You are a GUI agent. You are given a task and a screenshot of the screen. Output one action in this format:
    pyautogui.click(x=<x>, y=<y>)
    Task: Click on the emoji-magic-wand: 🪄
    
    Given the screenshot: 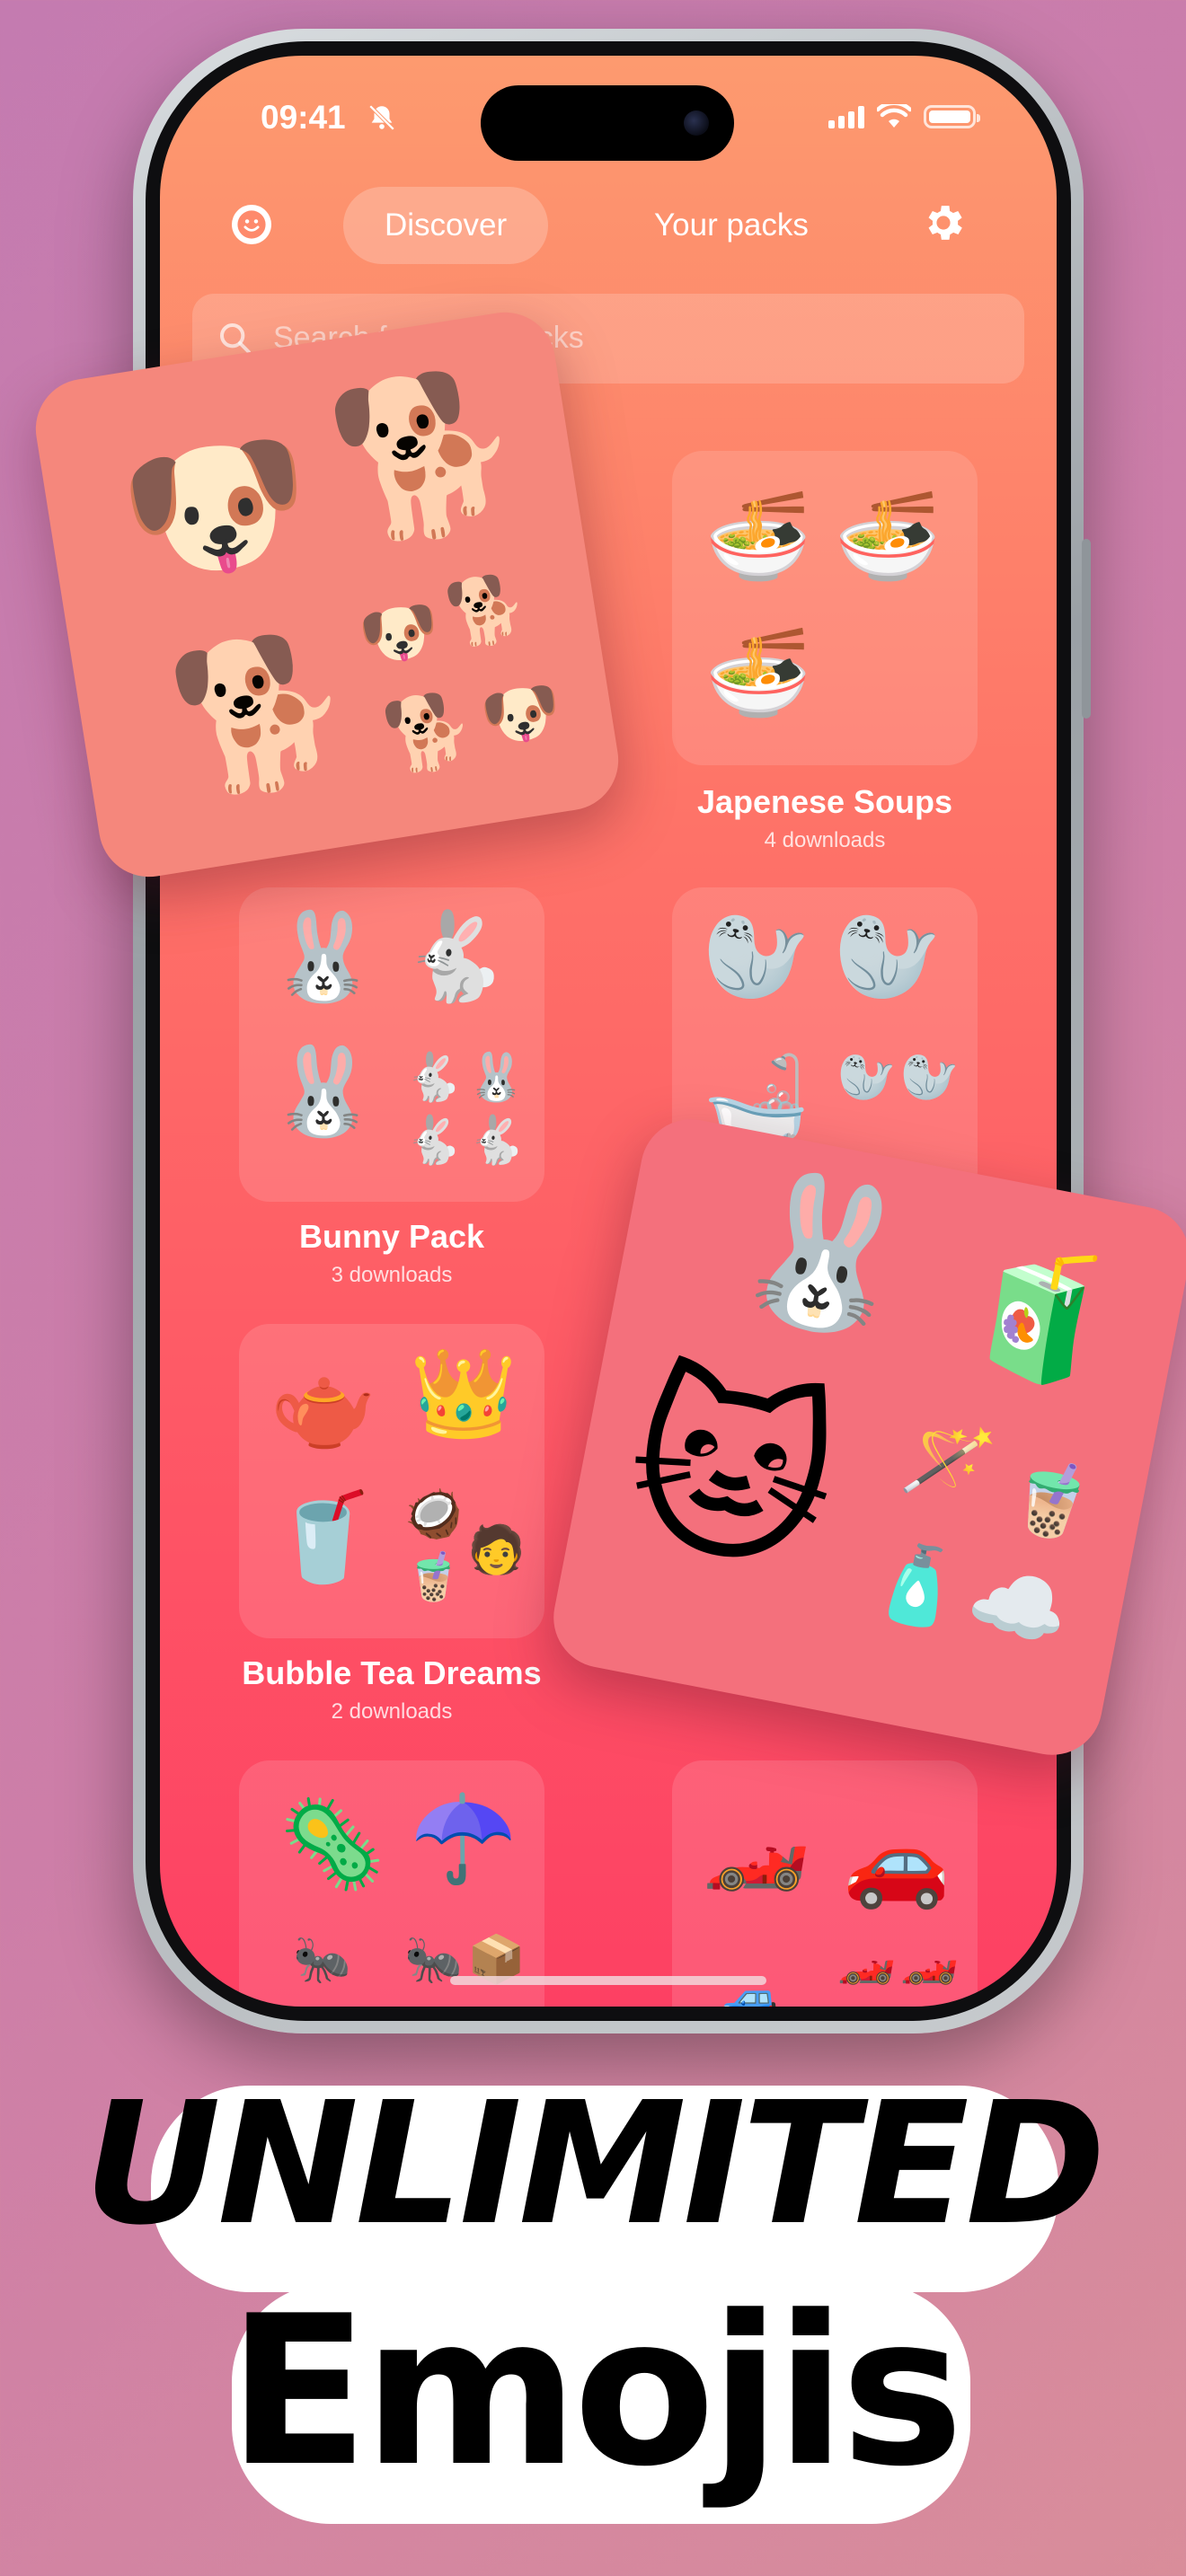 What is the action you would take?
    pyautogui.click(x=949, y=1461)
    